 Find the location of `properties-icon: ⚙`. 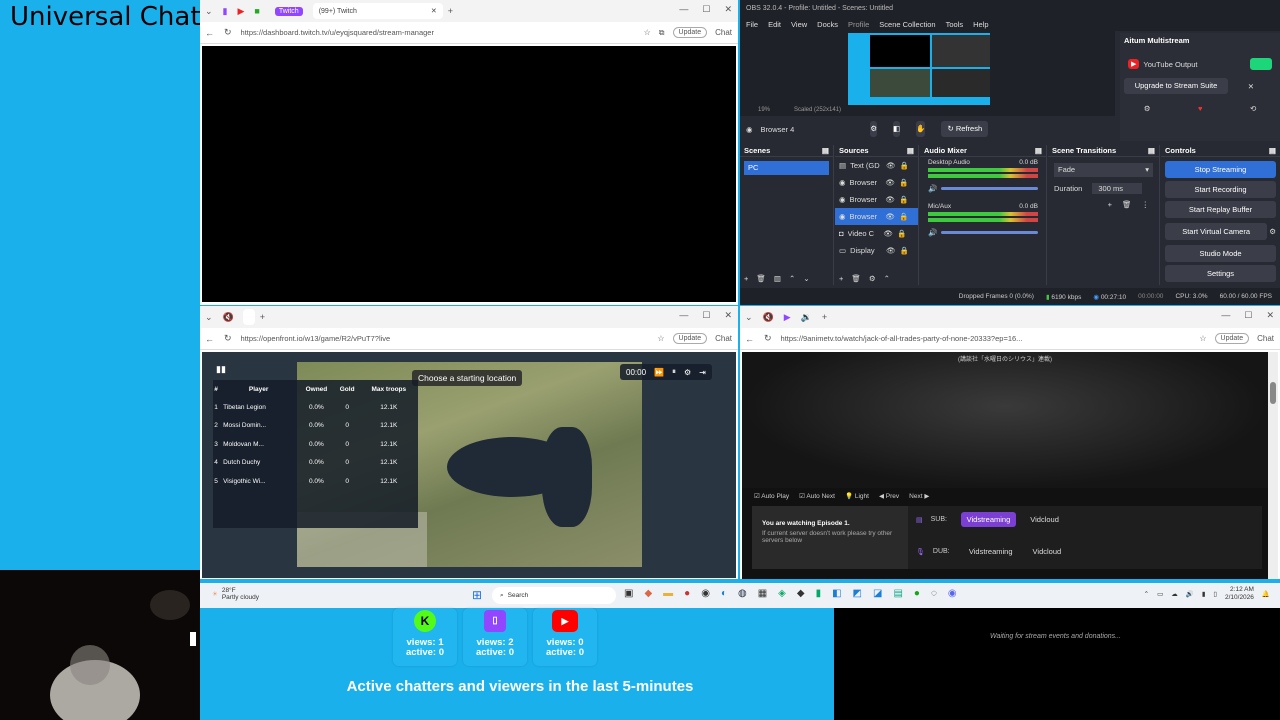

properties-icon: ⚙ is located at coordinates (874, 129).